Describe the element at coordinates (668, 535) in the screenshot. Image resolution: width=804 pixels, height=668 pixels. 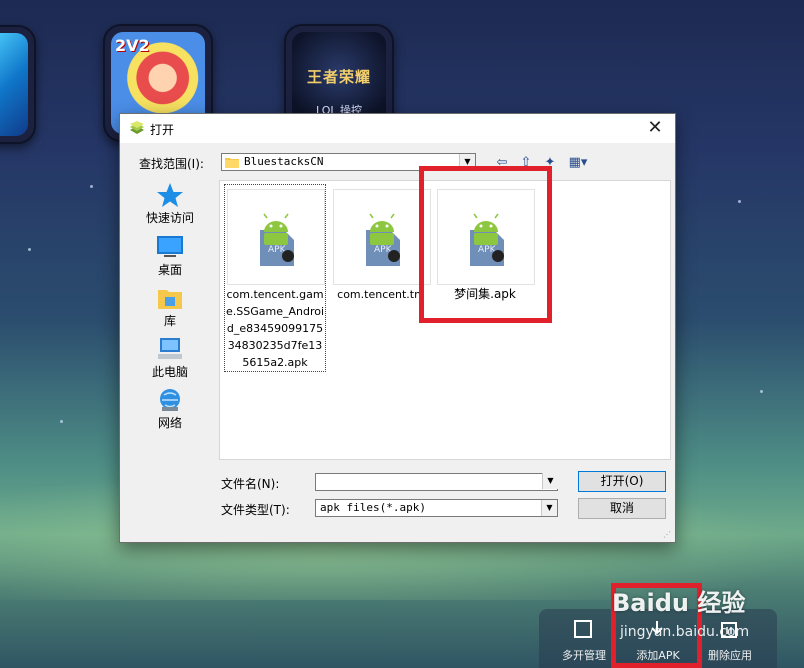
I see `resize-grip-icon: ⋰` at that location.